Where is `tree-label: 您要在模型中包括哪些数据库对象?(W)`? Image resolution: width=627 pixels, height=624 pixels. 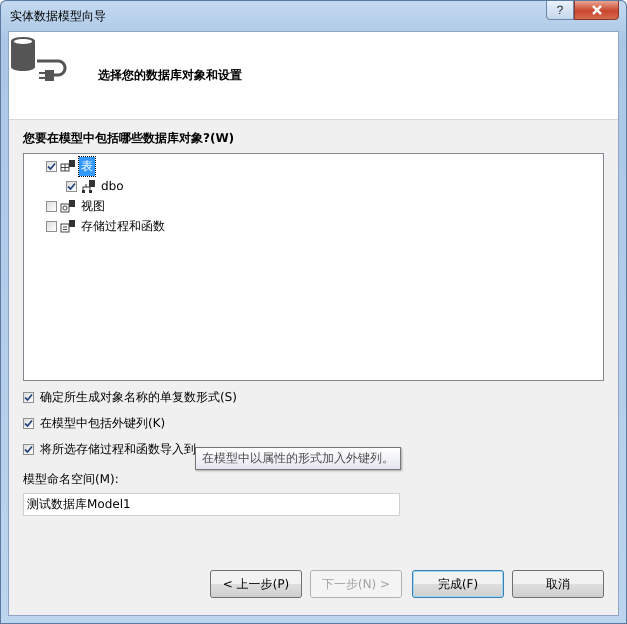
tree-label: 您要在模型中包括哪些数据库对象?(W) is located at coordinates (129, 138).